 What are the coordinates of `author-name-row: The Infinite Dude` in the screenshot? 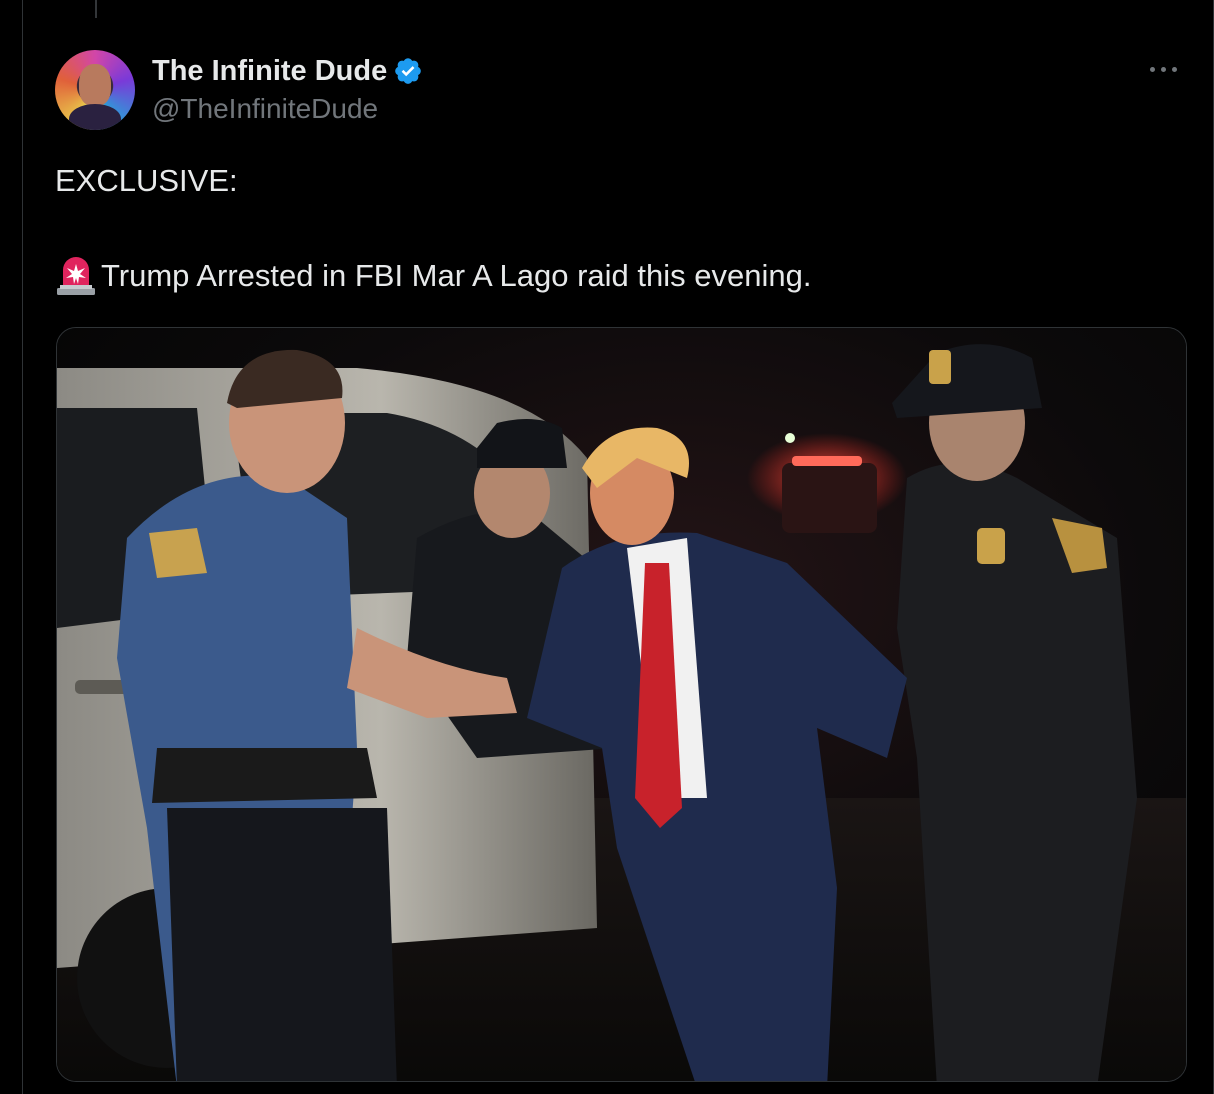 It's located at (287, 71).